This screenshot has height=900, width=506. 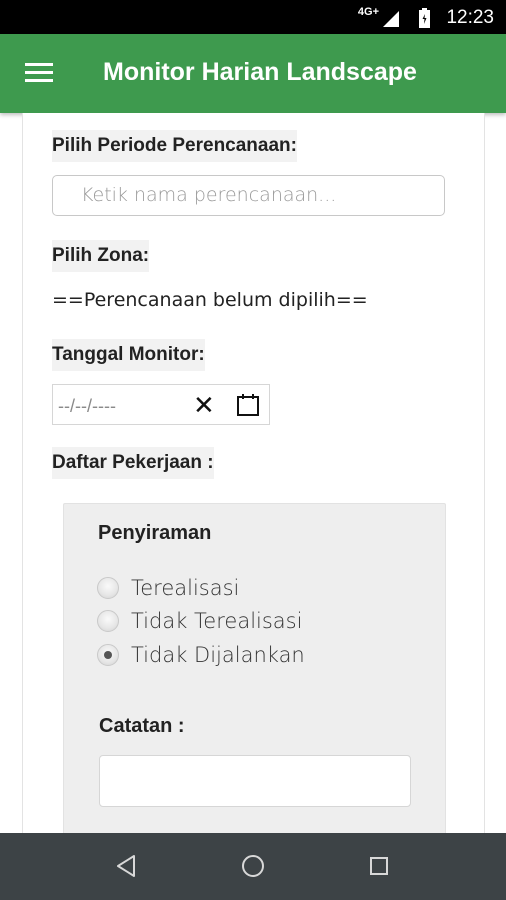 I want to click on radio-tidak-terealisasi: Tidak Terealisasi, so click(x=199, y=621).